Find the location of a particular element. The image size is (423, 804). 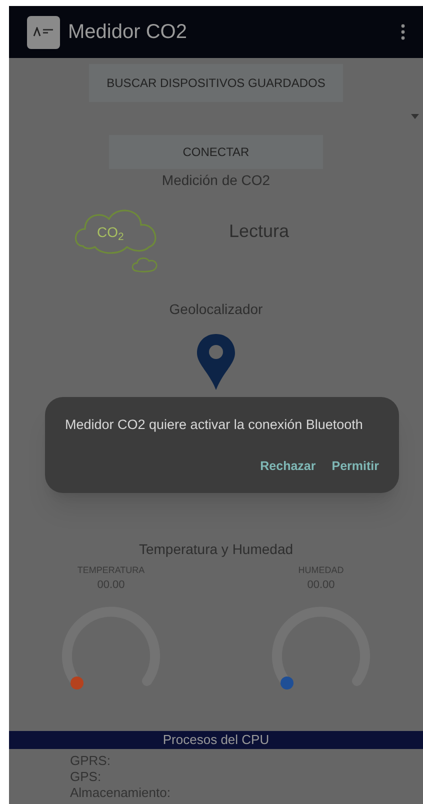

cpu-section-bar: Procesos del CPU is located at coordinates (216, 740).